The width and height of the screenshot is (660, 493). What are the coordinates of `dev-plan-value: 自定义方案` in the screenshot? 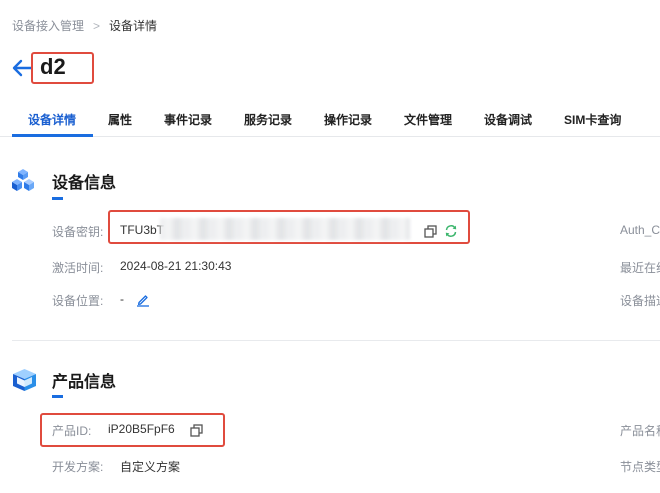 It's located at (150, 467).